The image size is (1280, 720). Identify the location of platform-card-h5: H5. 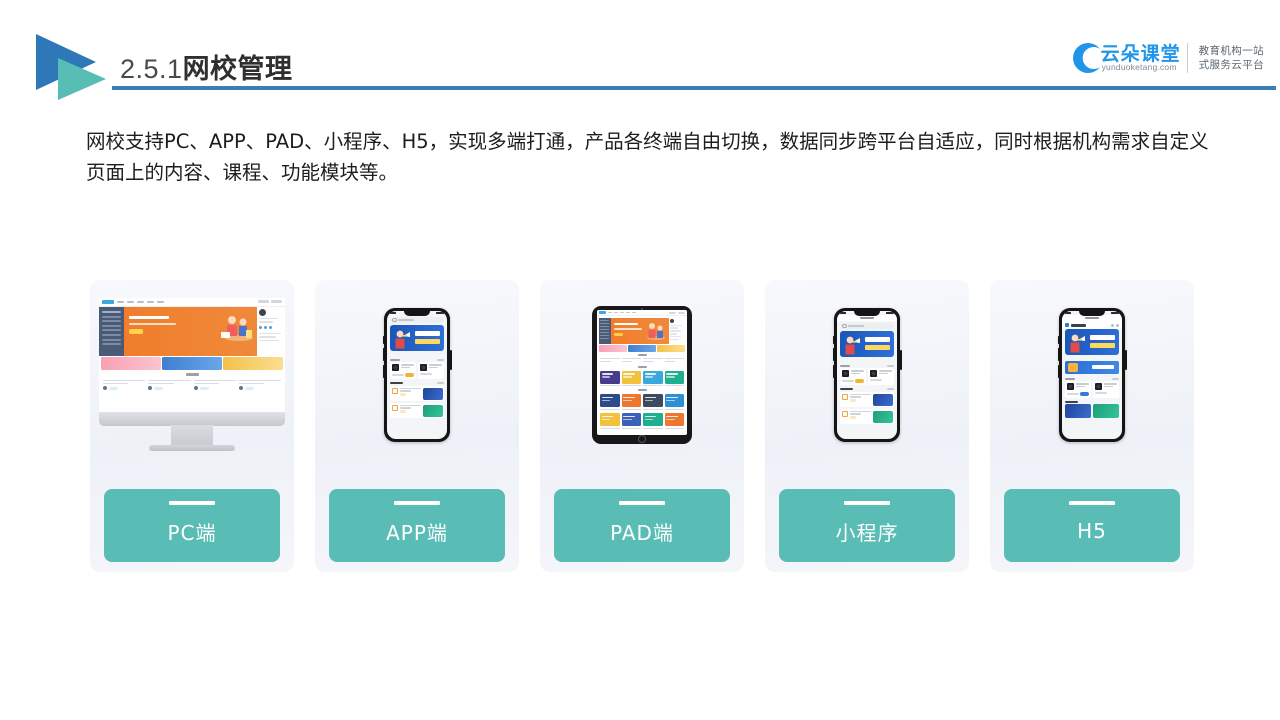
(1092, 426).